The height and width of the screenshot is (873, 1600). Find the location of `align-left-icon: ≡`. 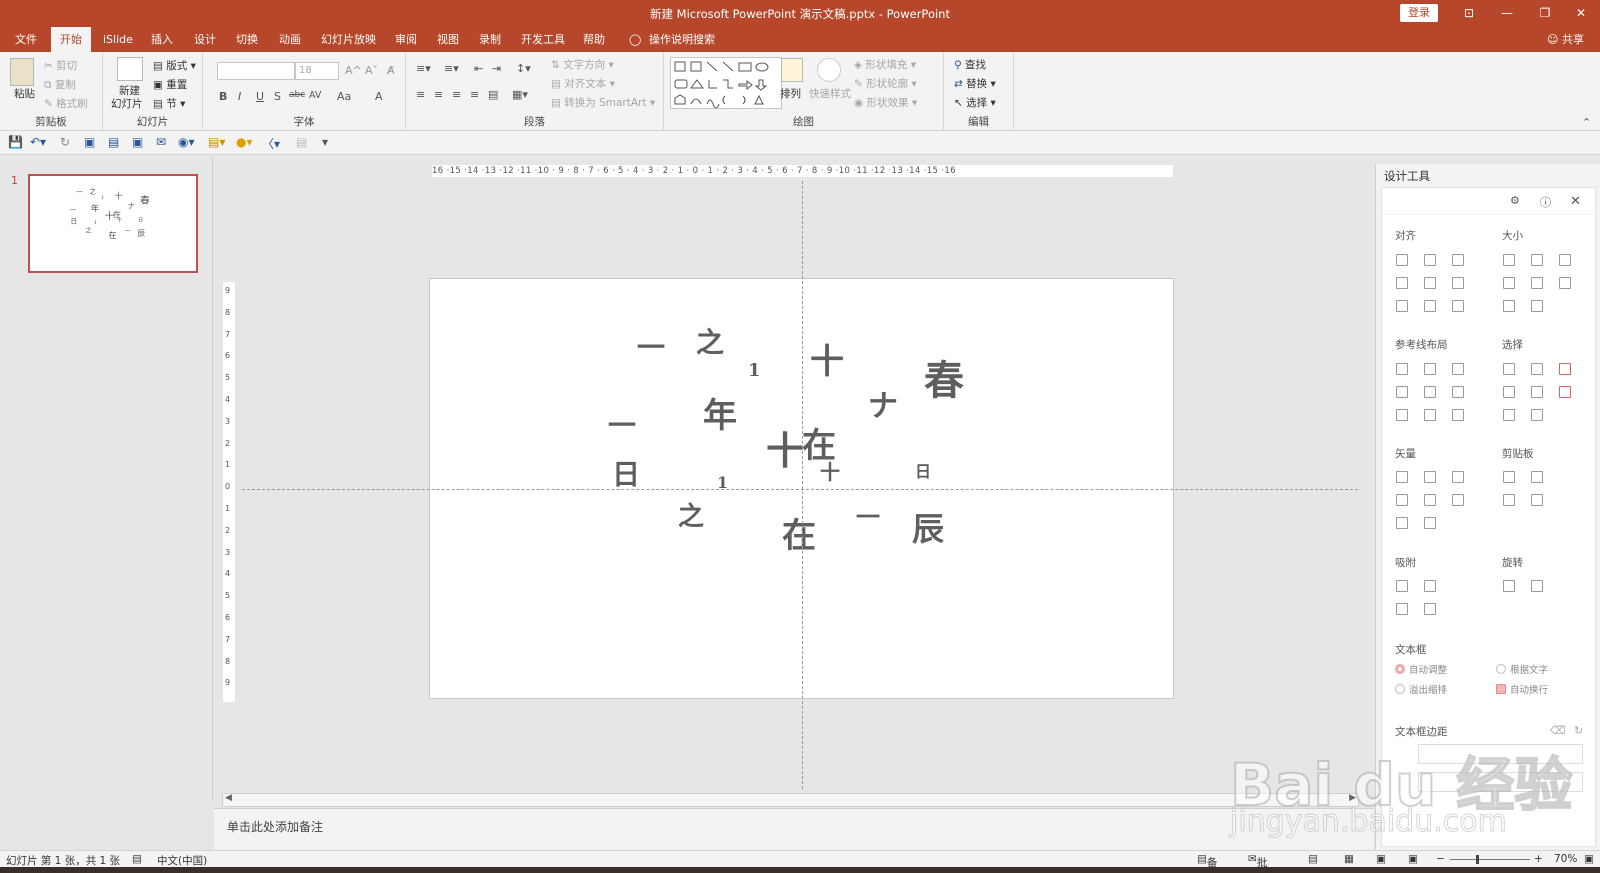

align-left-icon: ≡ is located at coordinates (420, 94).